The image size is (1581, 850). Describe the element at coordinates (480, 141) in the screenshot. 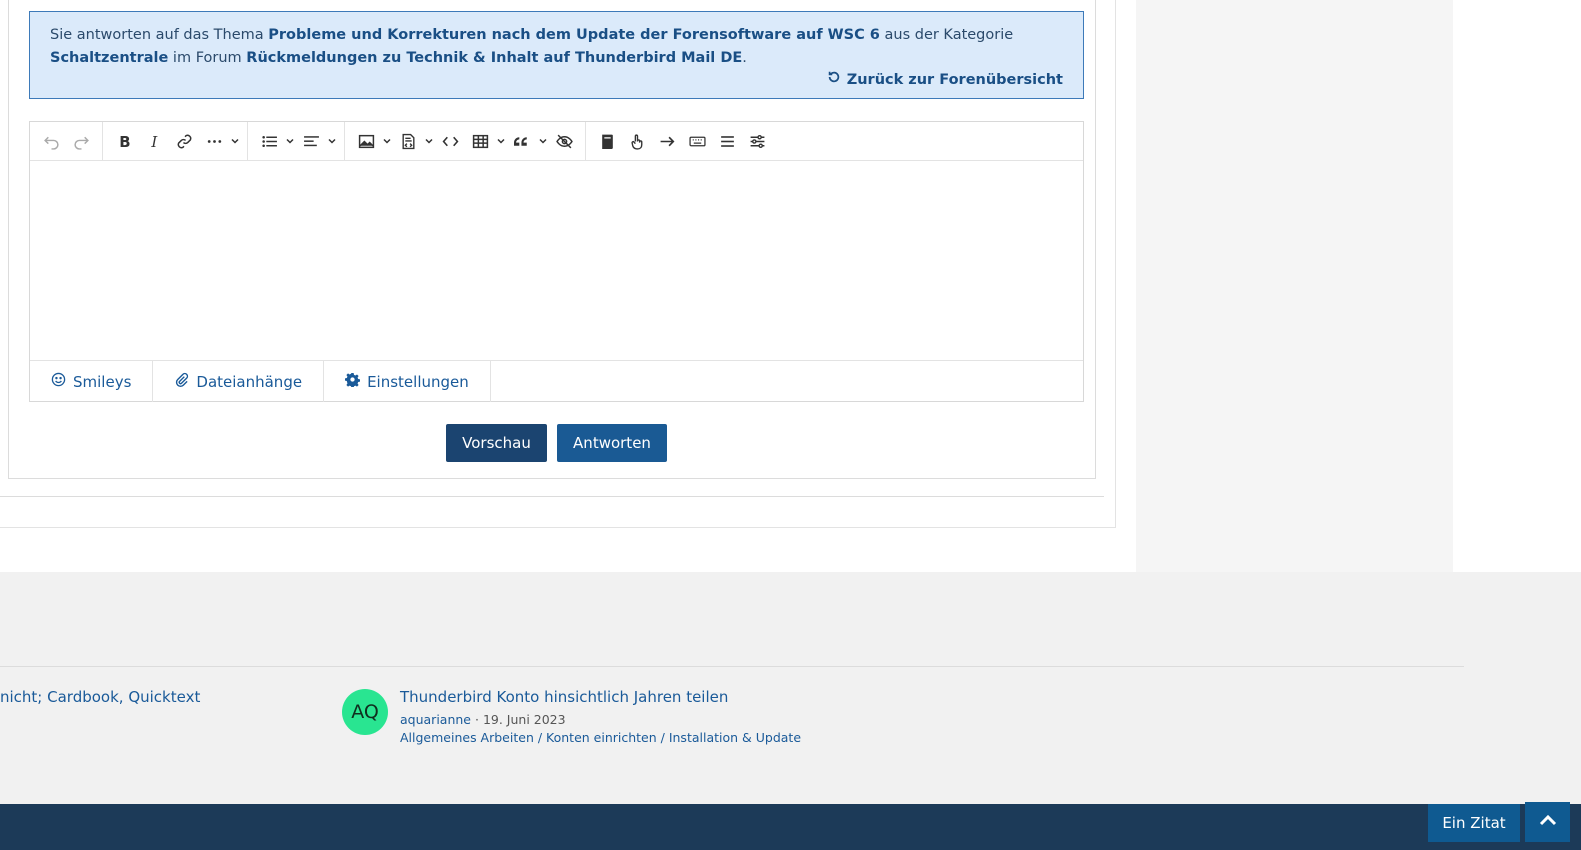

I see `table-icon` at that location.